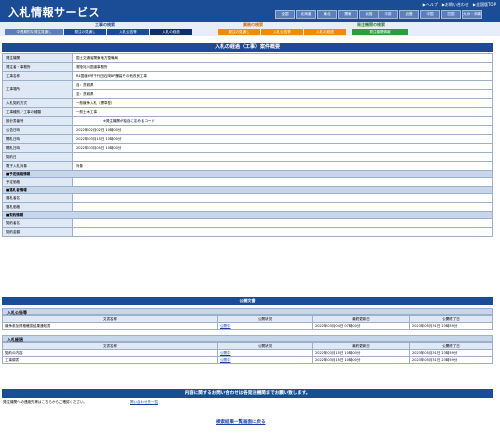 Image resolution: width=500 pixels, height=434 pixels. I want to click on row-value: 対象, so click(282, 166).